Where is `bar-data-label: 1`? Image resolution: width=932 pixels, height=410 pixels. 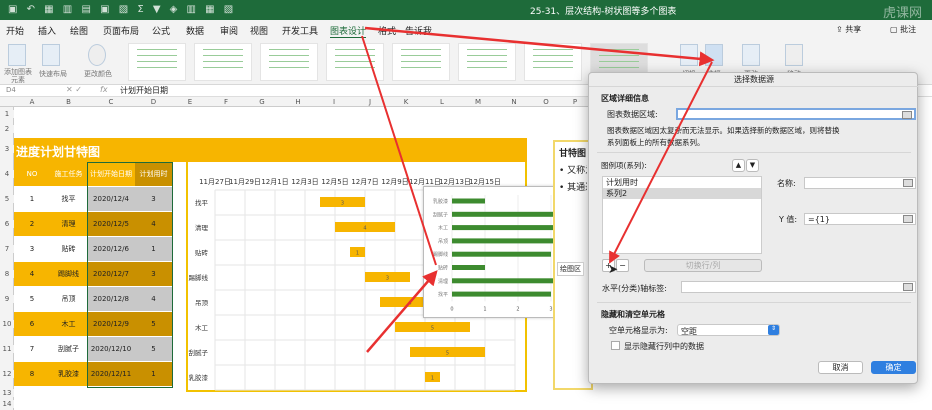
bar-data-label: 1 is located at coordinates (432, 379).